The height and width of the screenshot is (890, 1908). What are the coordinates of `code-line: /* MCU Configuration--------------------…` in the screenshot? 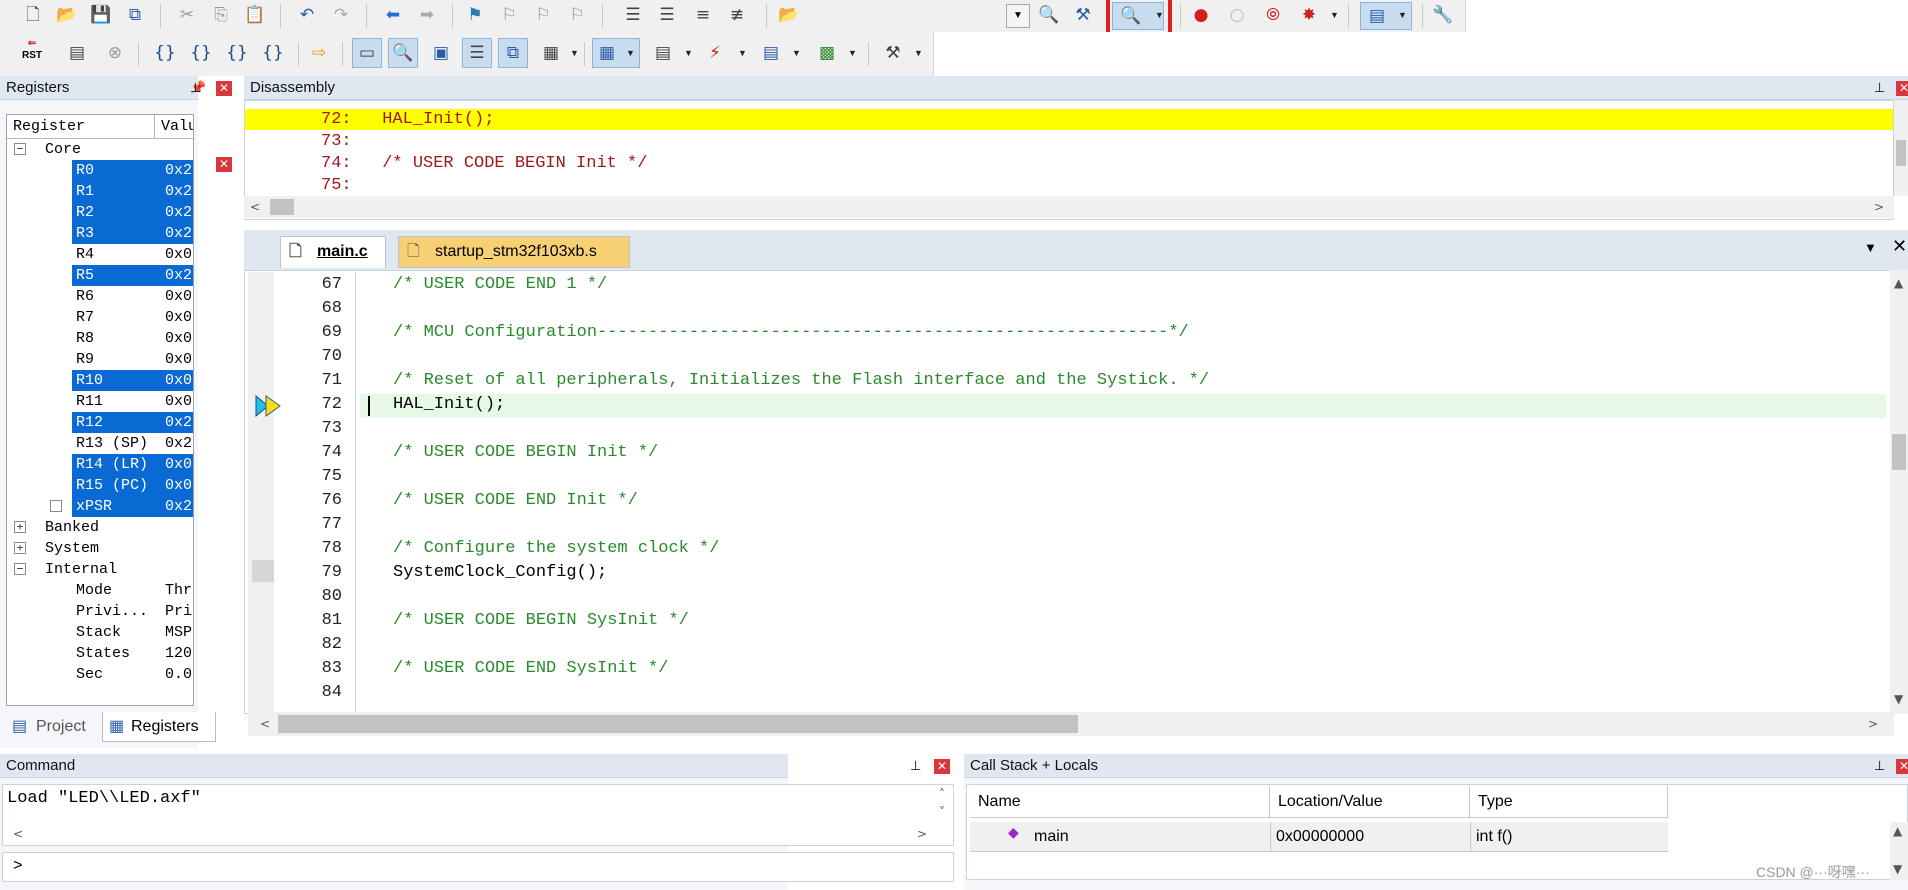 It's located at (791, 333).